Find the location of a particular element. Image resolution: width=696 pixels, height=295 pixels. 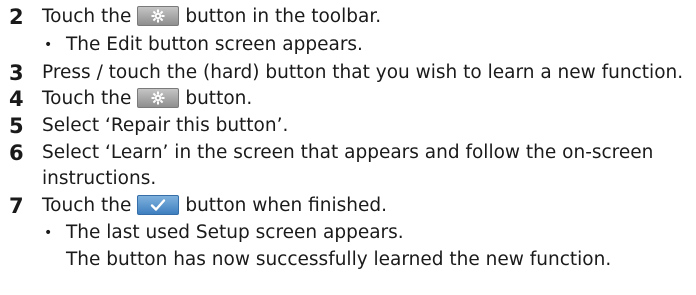

step-number: 7 is located at coordinates (16, 206).